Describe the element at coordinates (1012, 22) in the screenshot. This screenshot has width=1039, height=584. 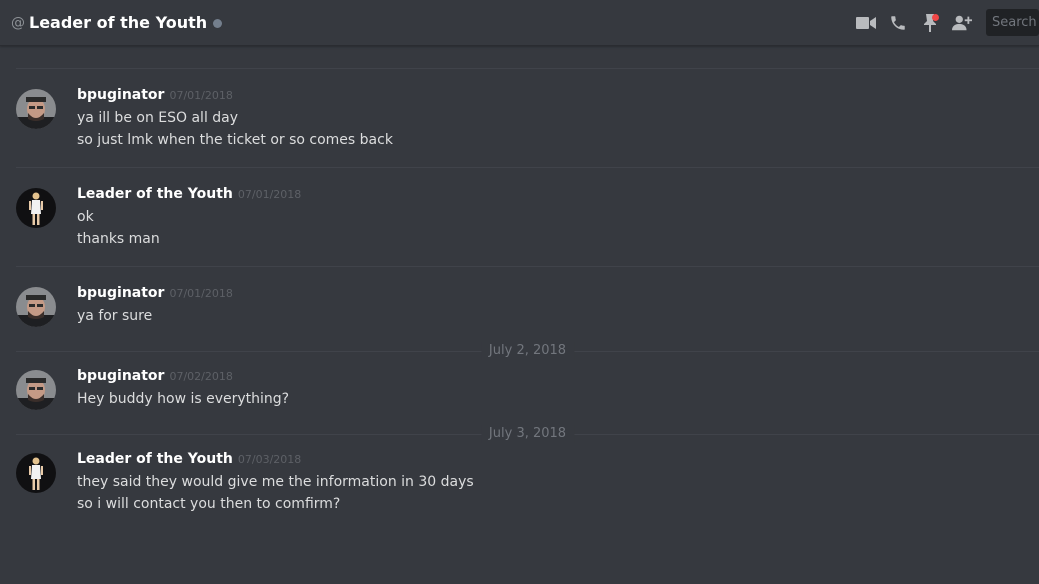
I see `search-input: Search` at that location.